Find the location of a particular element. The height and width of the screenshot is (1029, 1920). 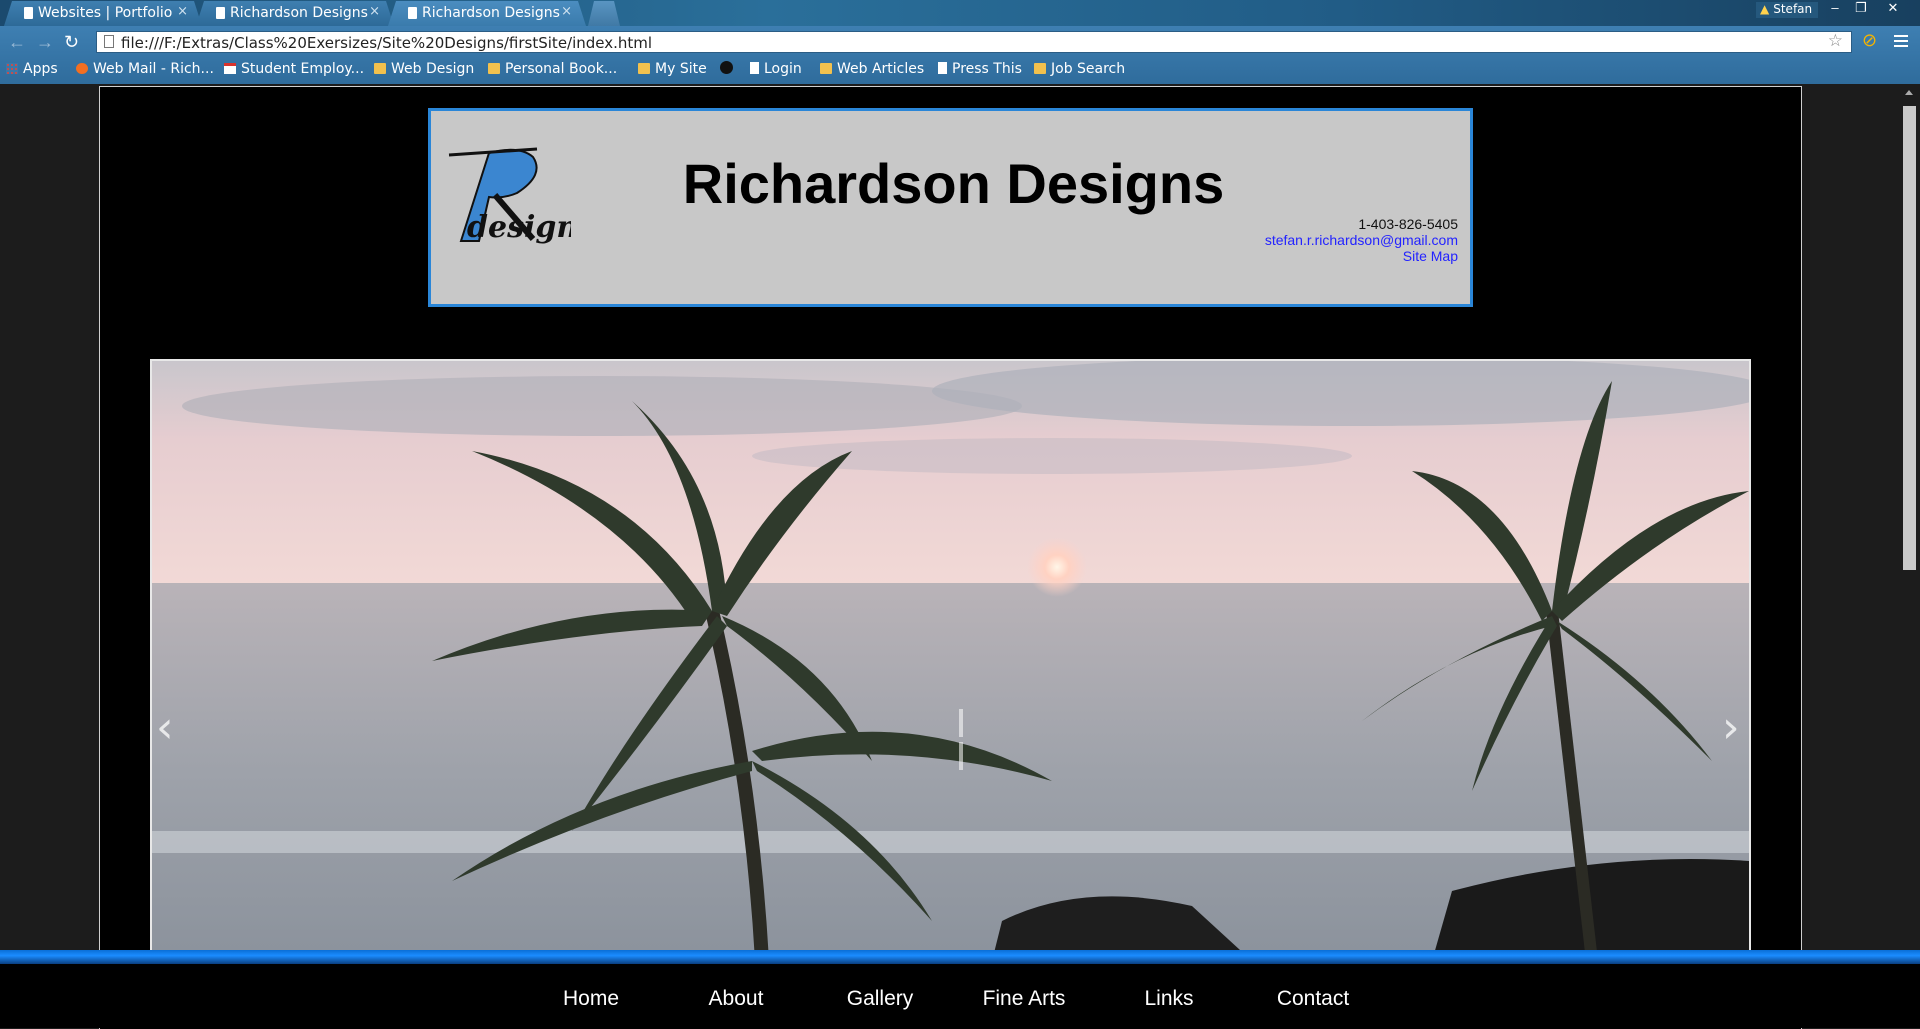

cpanel-icon is located at coordinates (82, 68).